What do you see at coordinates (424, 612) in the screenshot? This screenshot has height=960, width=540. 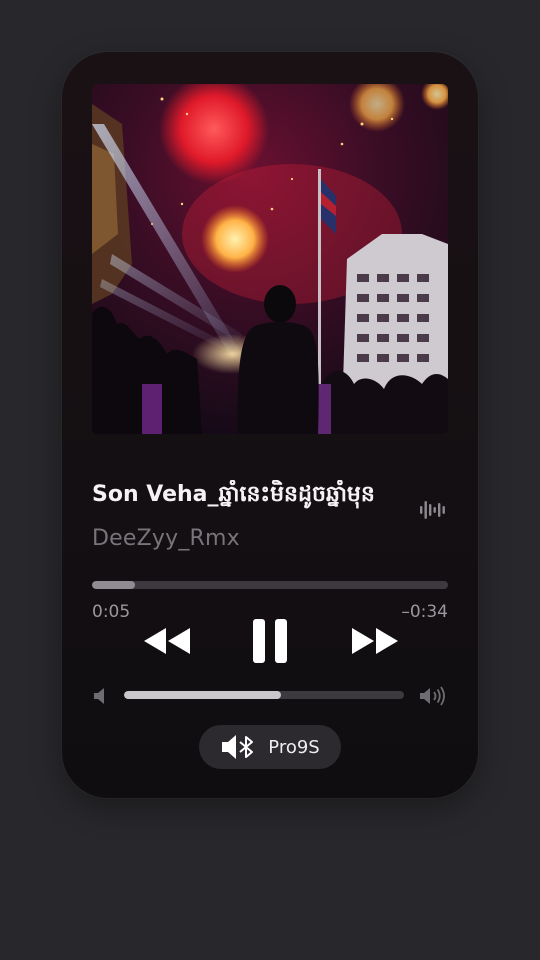 I see `time-remaining: –0:34` at bounding box center [424, 612].